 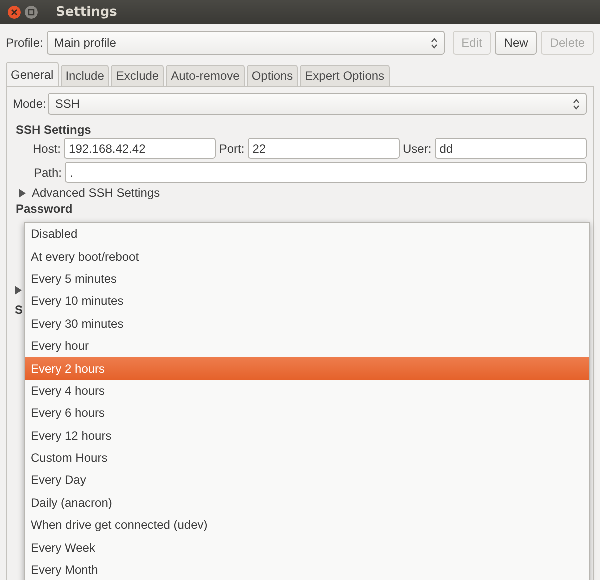 I want to click on port-field: 22, so click(x=324, y=148).